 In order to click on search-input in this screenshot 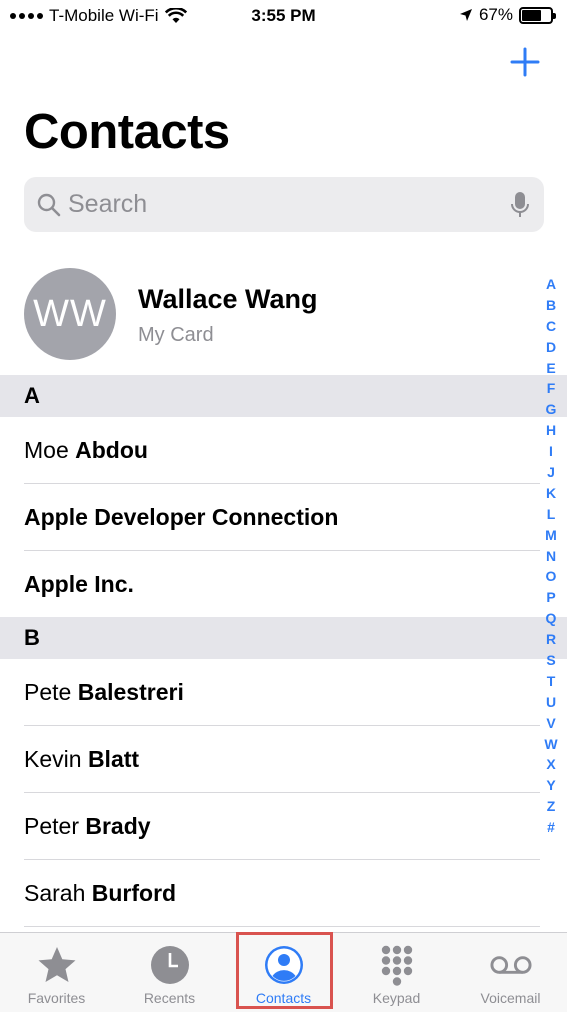, I will do `click(288, 204)`.